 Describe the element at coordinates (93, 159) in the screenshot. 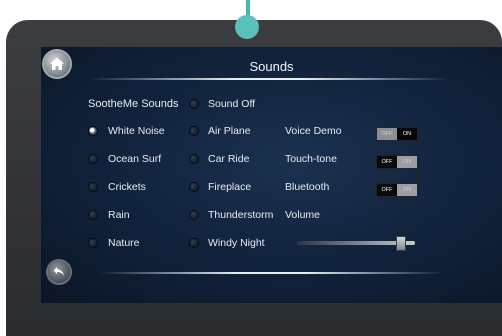

I see `radio-ocean-surf` at that location.